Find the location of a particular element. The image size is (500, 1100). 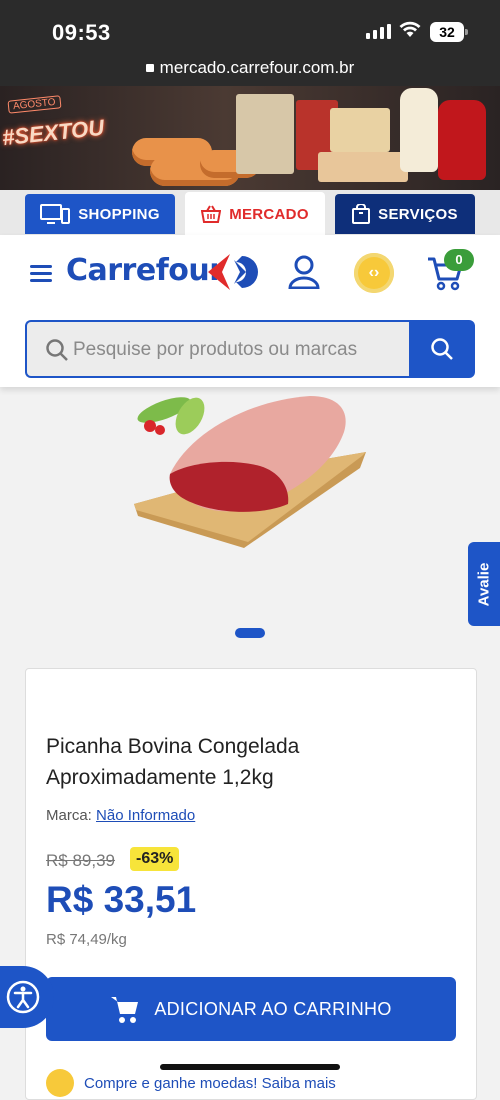

lock-icon is located at coordinates (149, 68).